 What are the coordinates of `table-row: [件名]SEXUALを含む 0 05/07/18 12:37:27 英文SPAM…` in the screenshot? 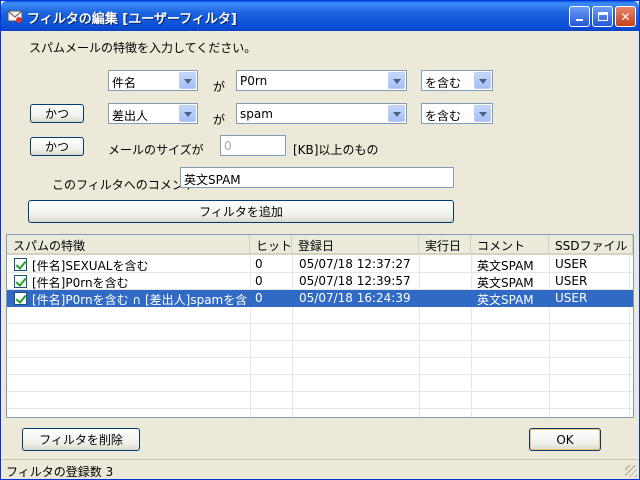 It's located at (320, 264).